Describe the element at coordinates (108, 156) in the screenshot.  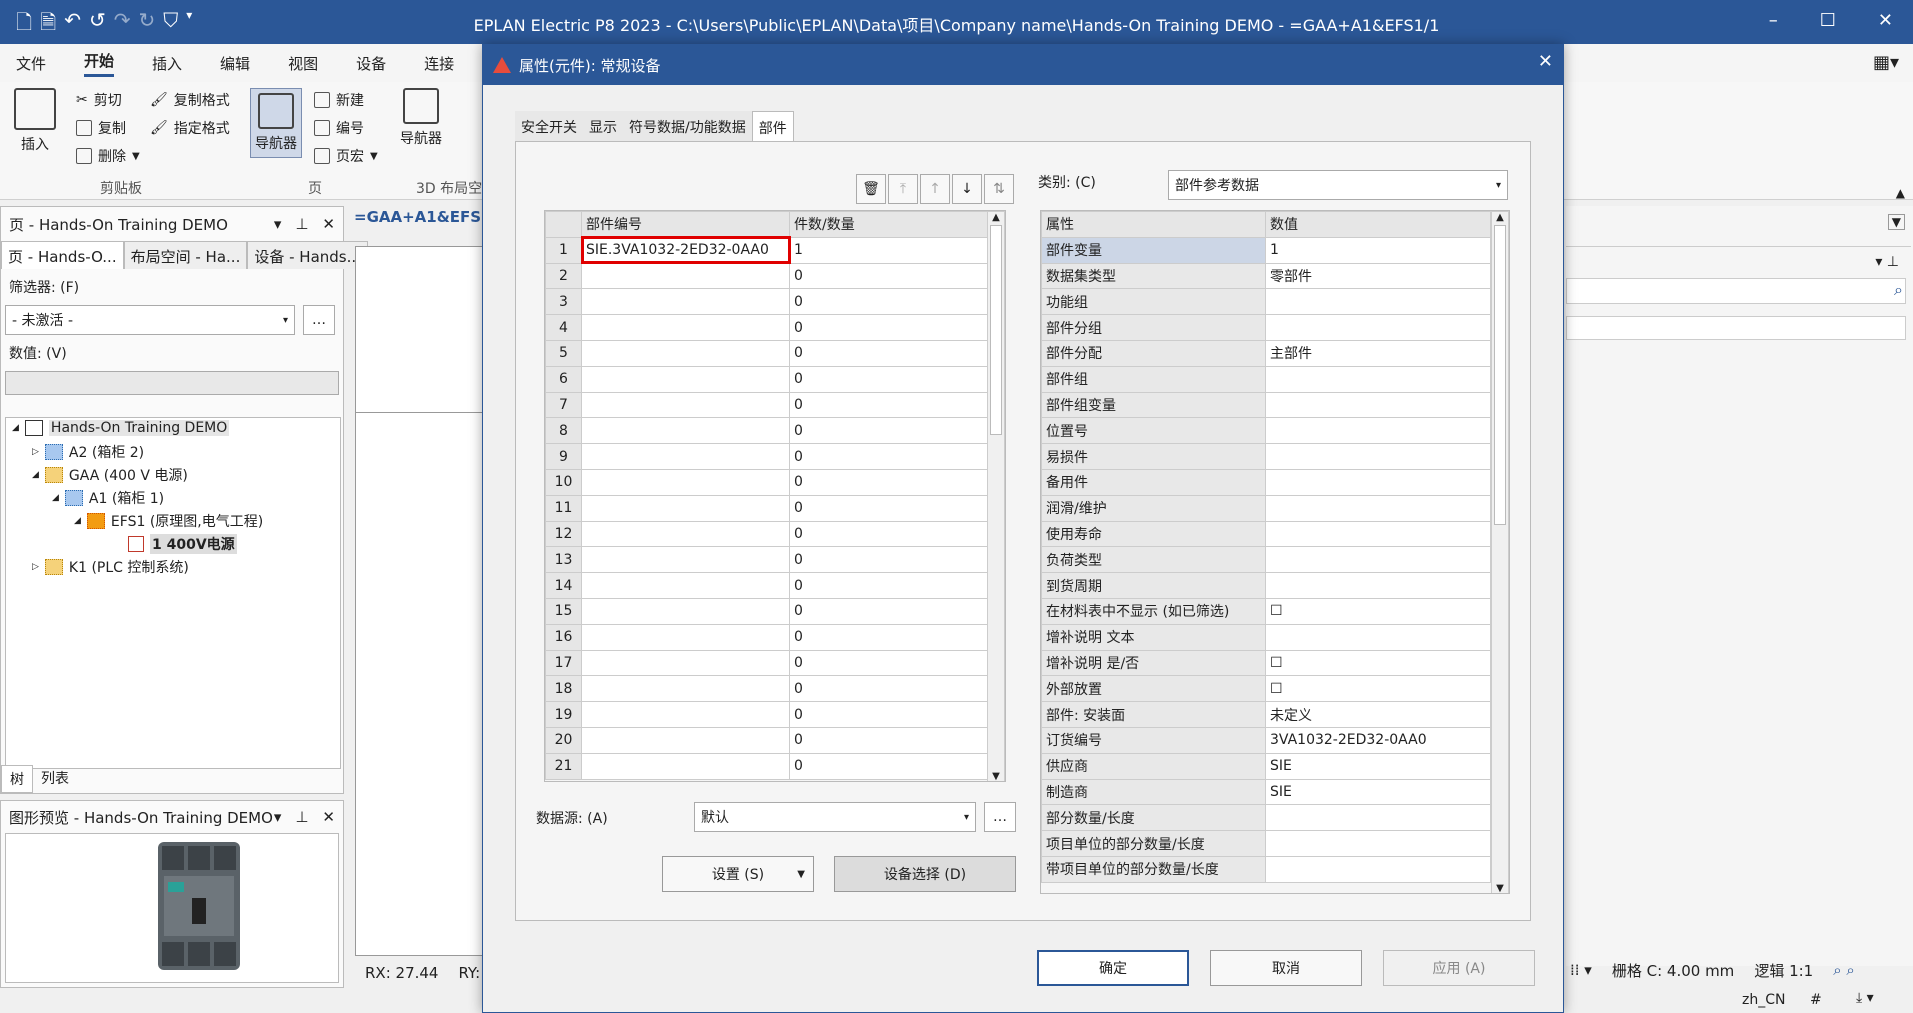
I see `delete-button: 删除 ▼` at that location.